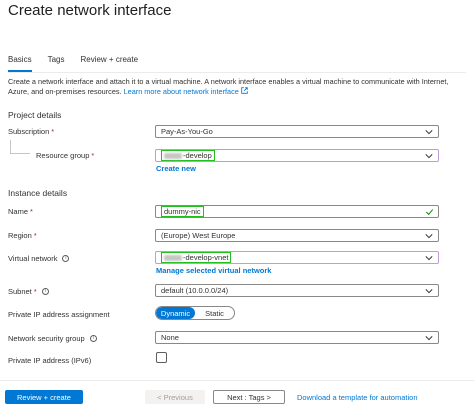  Describe the element at coordinates (170, 337) in the screenshot. I see `nsg-value: None` at that location.